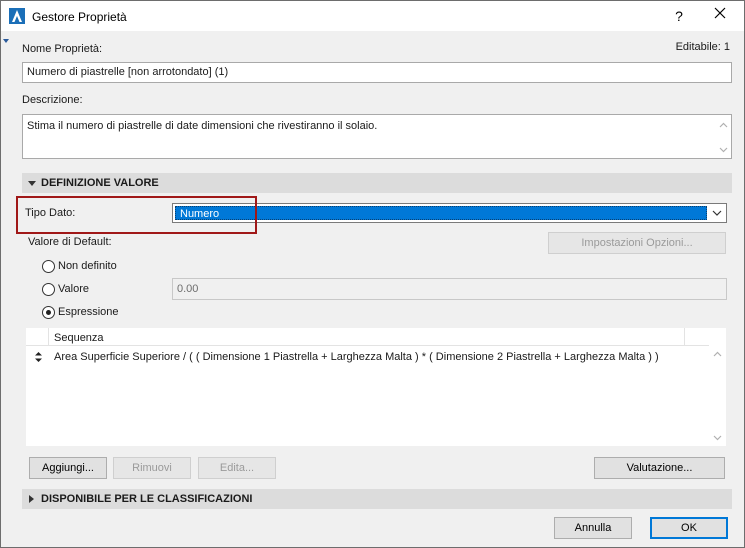 The width and height of the screenshot is (745, 548). Describe the element at coordinates (377, 499) in the screenshot. I see `section-classifications: DISPONIBILE PER LE CLASSIFICAZIONI` at that location.